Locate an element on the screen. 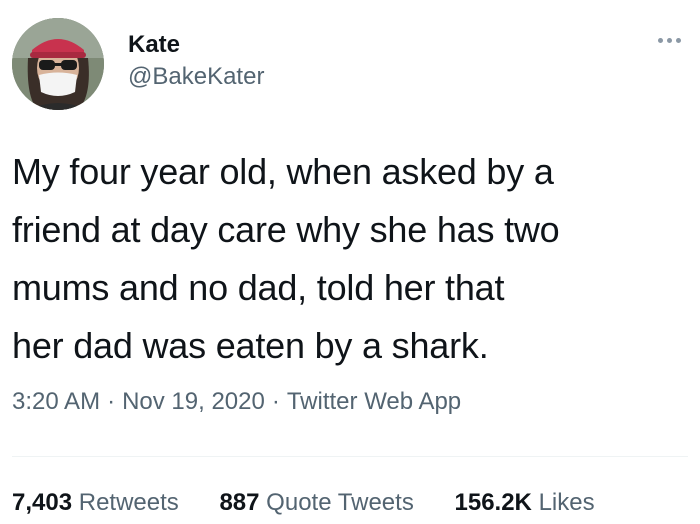 The width and height of the screenshot is (700, 524). avatar-photo is located at coordinates (58, 64).